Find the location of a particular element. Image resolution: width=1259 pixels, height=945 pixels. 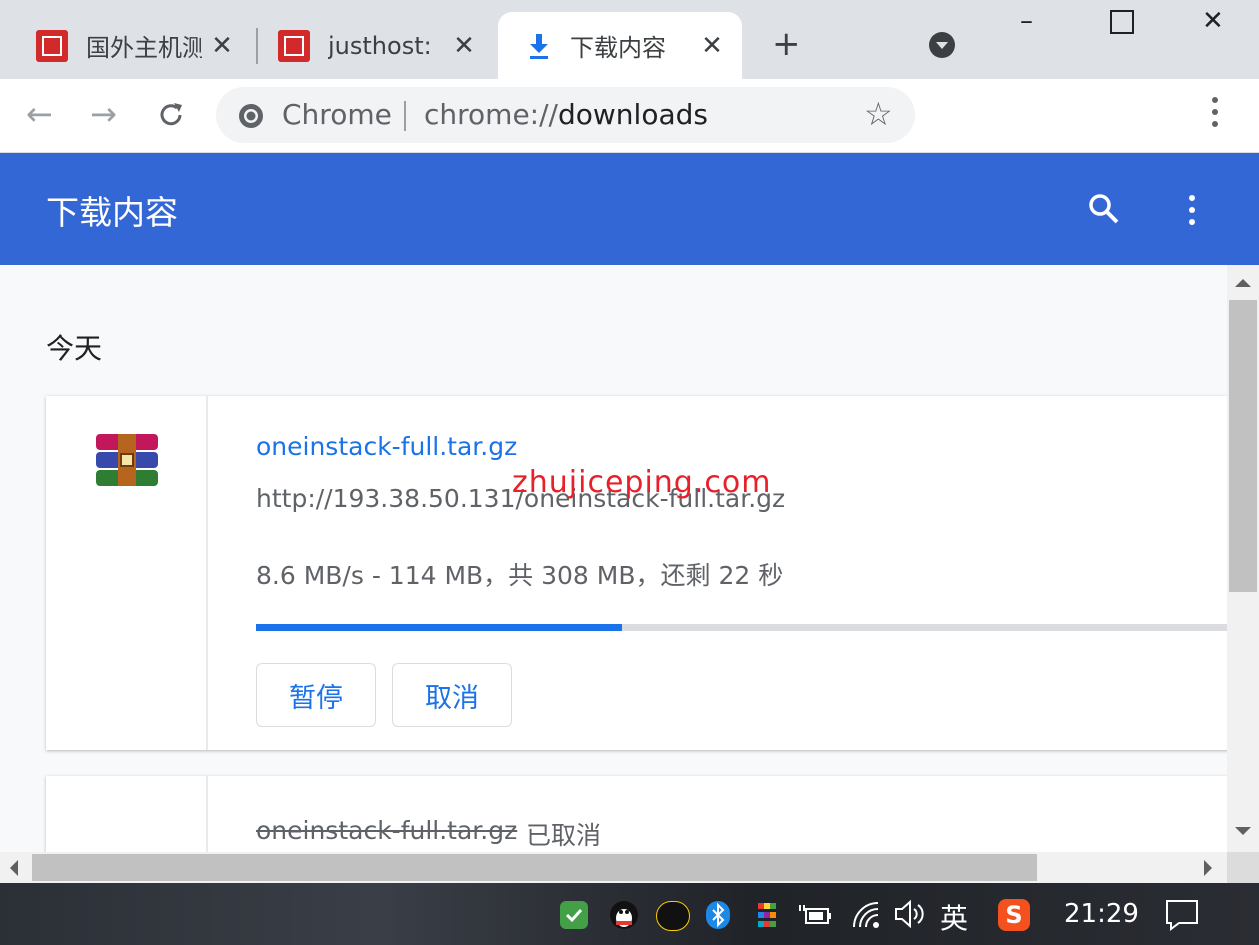

url-scheme: chrome:// is located at coordinates (491, 114).